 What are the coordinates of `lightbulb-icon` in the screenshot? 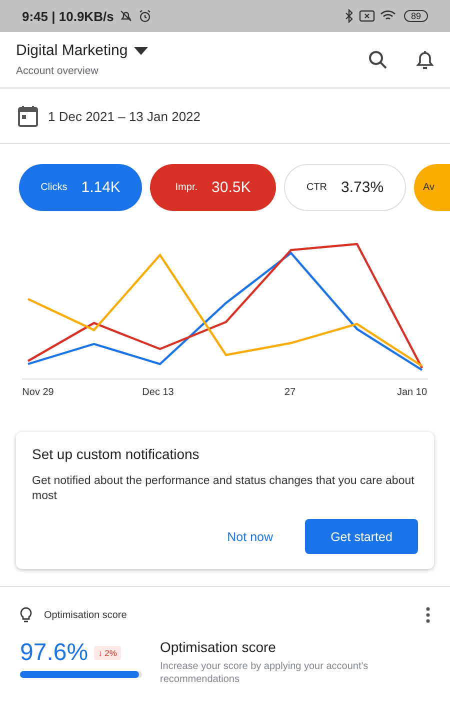 It's located at (26, 615).